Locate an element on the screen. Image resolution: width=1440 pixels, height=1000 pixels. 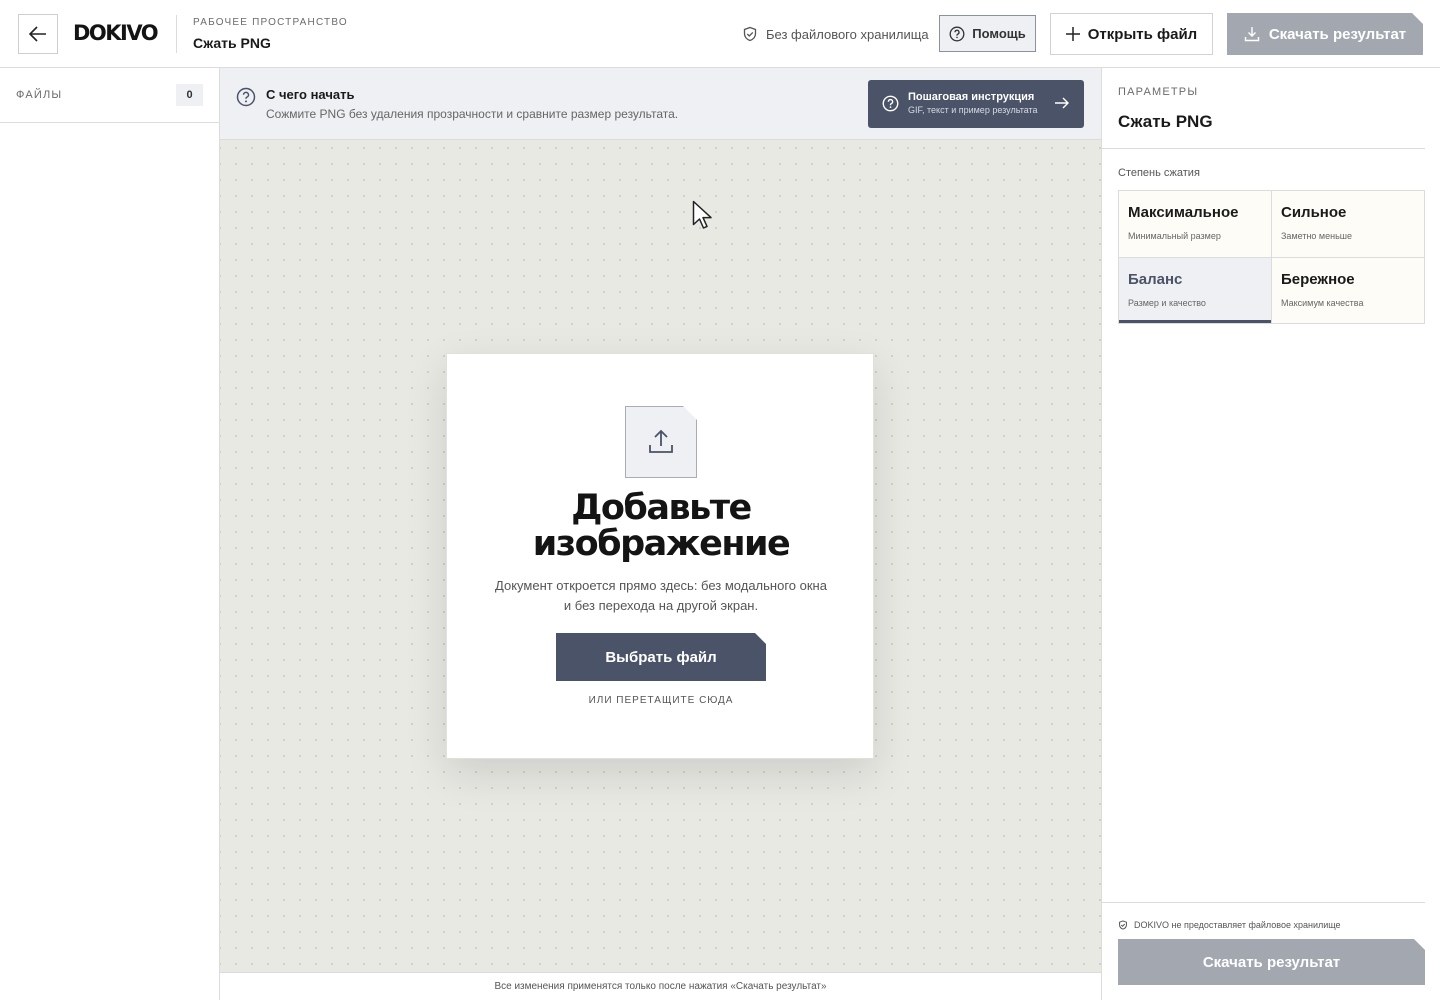
open-file-button: Открыть файл is located at coordinates (1131, 34).